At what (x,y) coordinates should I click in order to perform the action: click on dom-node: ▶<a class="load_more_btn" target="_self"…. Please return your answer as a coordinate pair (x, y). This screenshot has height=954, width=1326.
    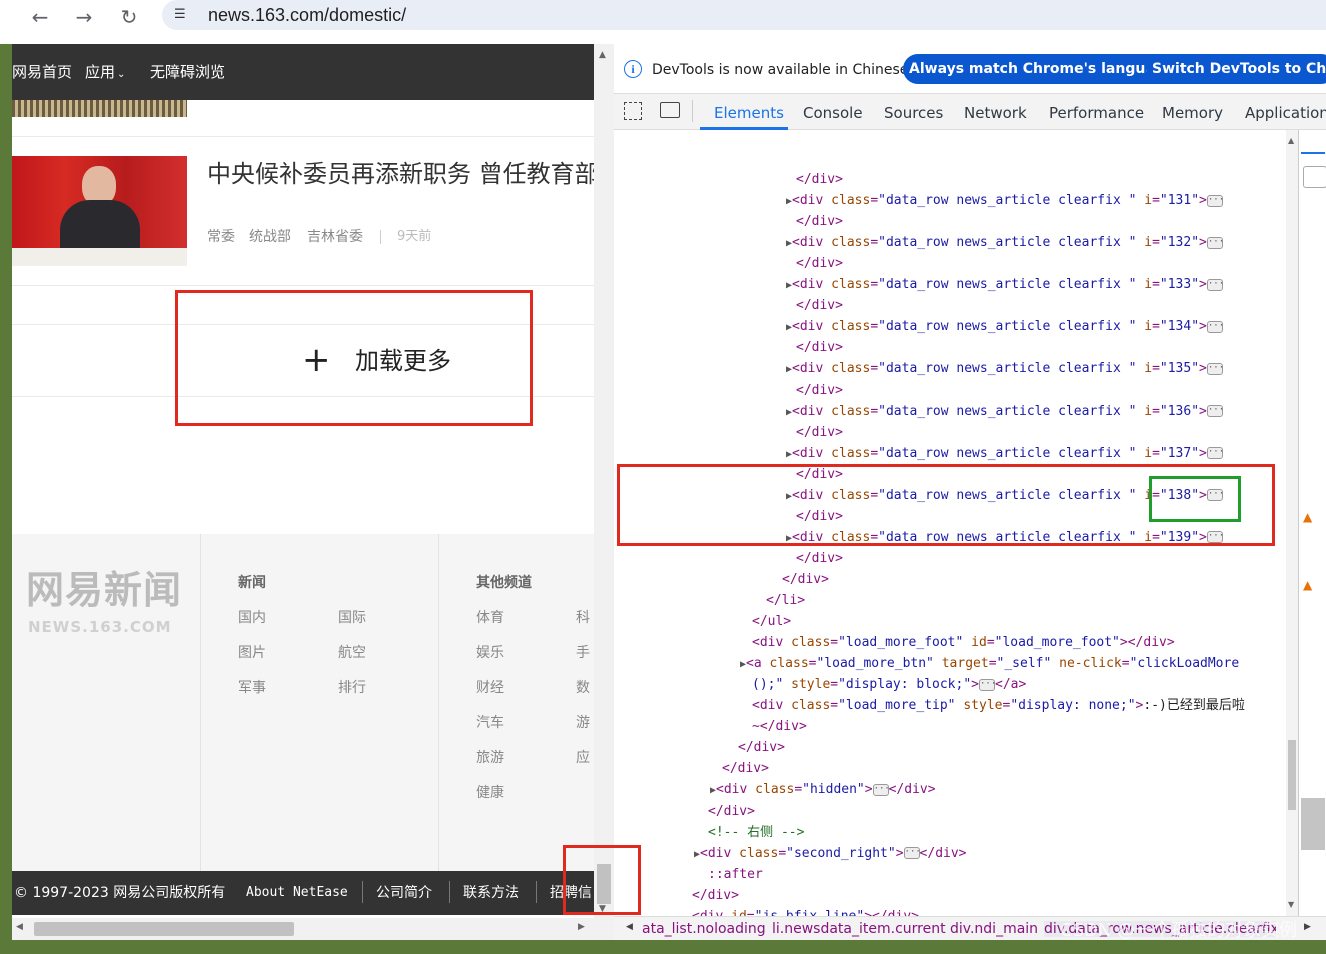
    Looking at the image, I should click on (989, 664).